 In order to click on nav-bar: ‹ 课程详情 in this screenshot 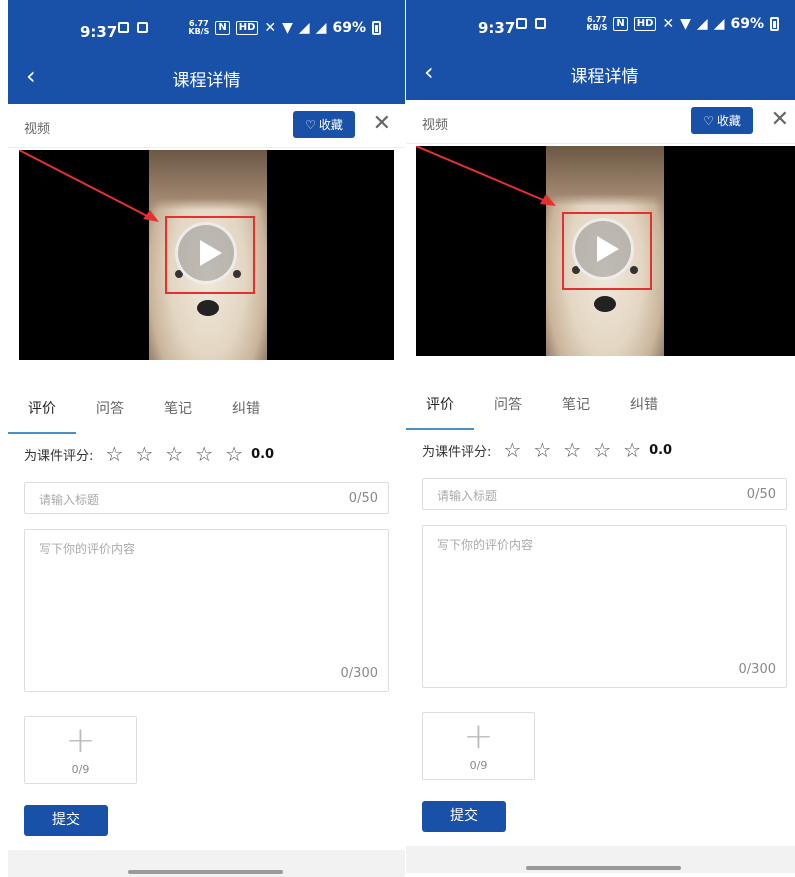, I will do `click(600, 74)`.